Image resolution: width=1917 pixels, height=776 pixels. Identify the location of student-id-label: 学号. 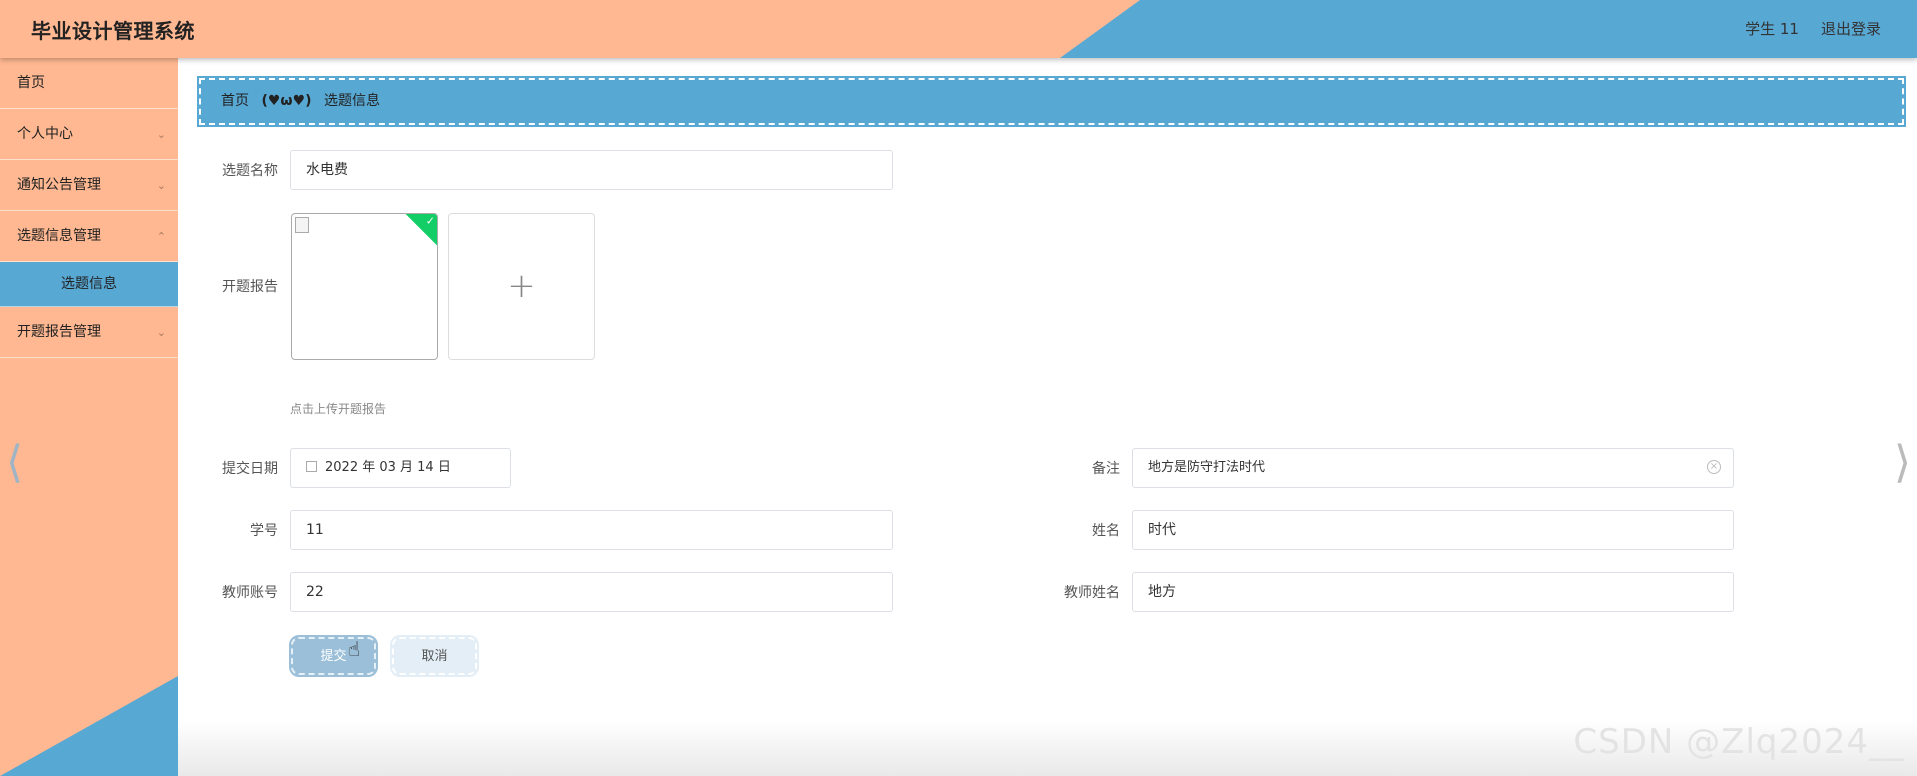
(264, 531).